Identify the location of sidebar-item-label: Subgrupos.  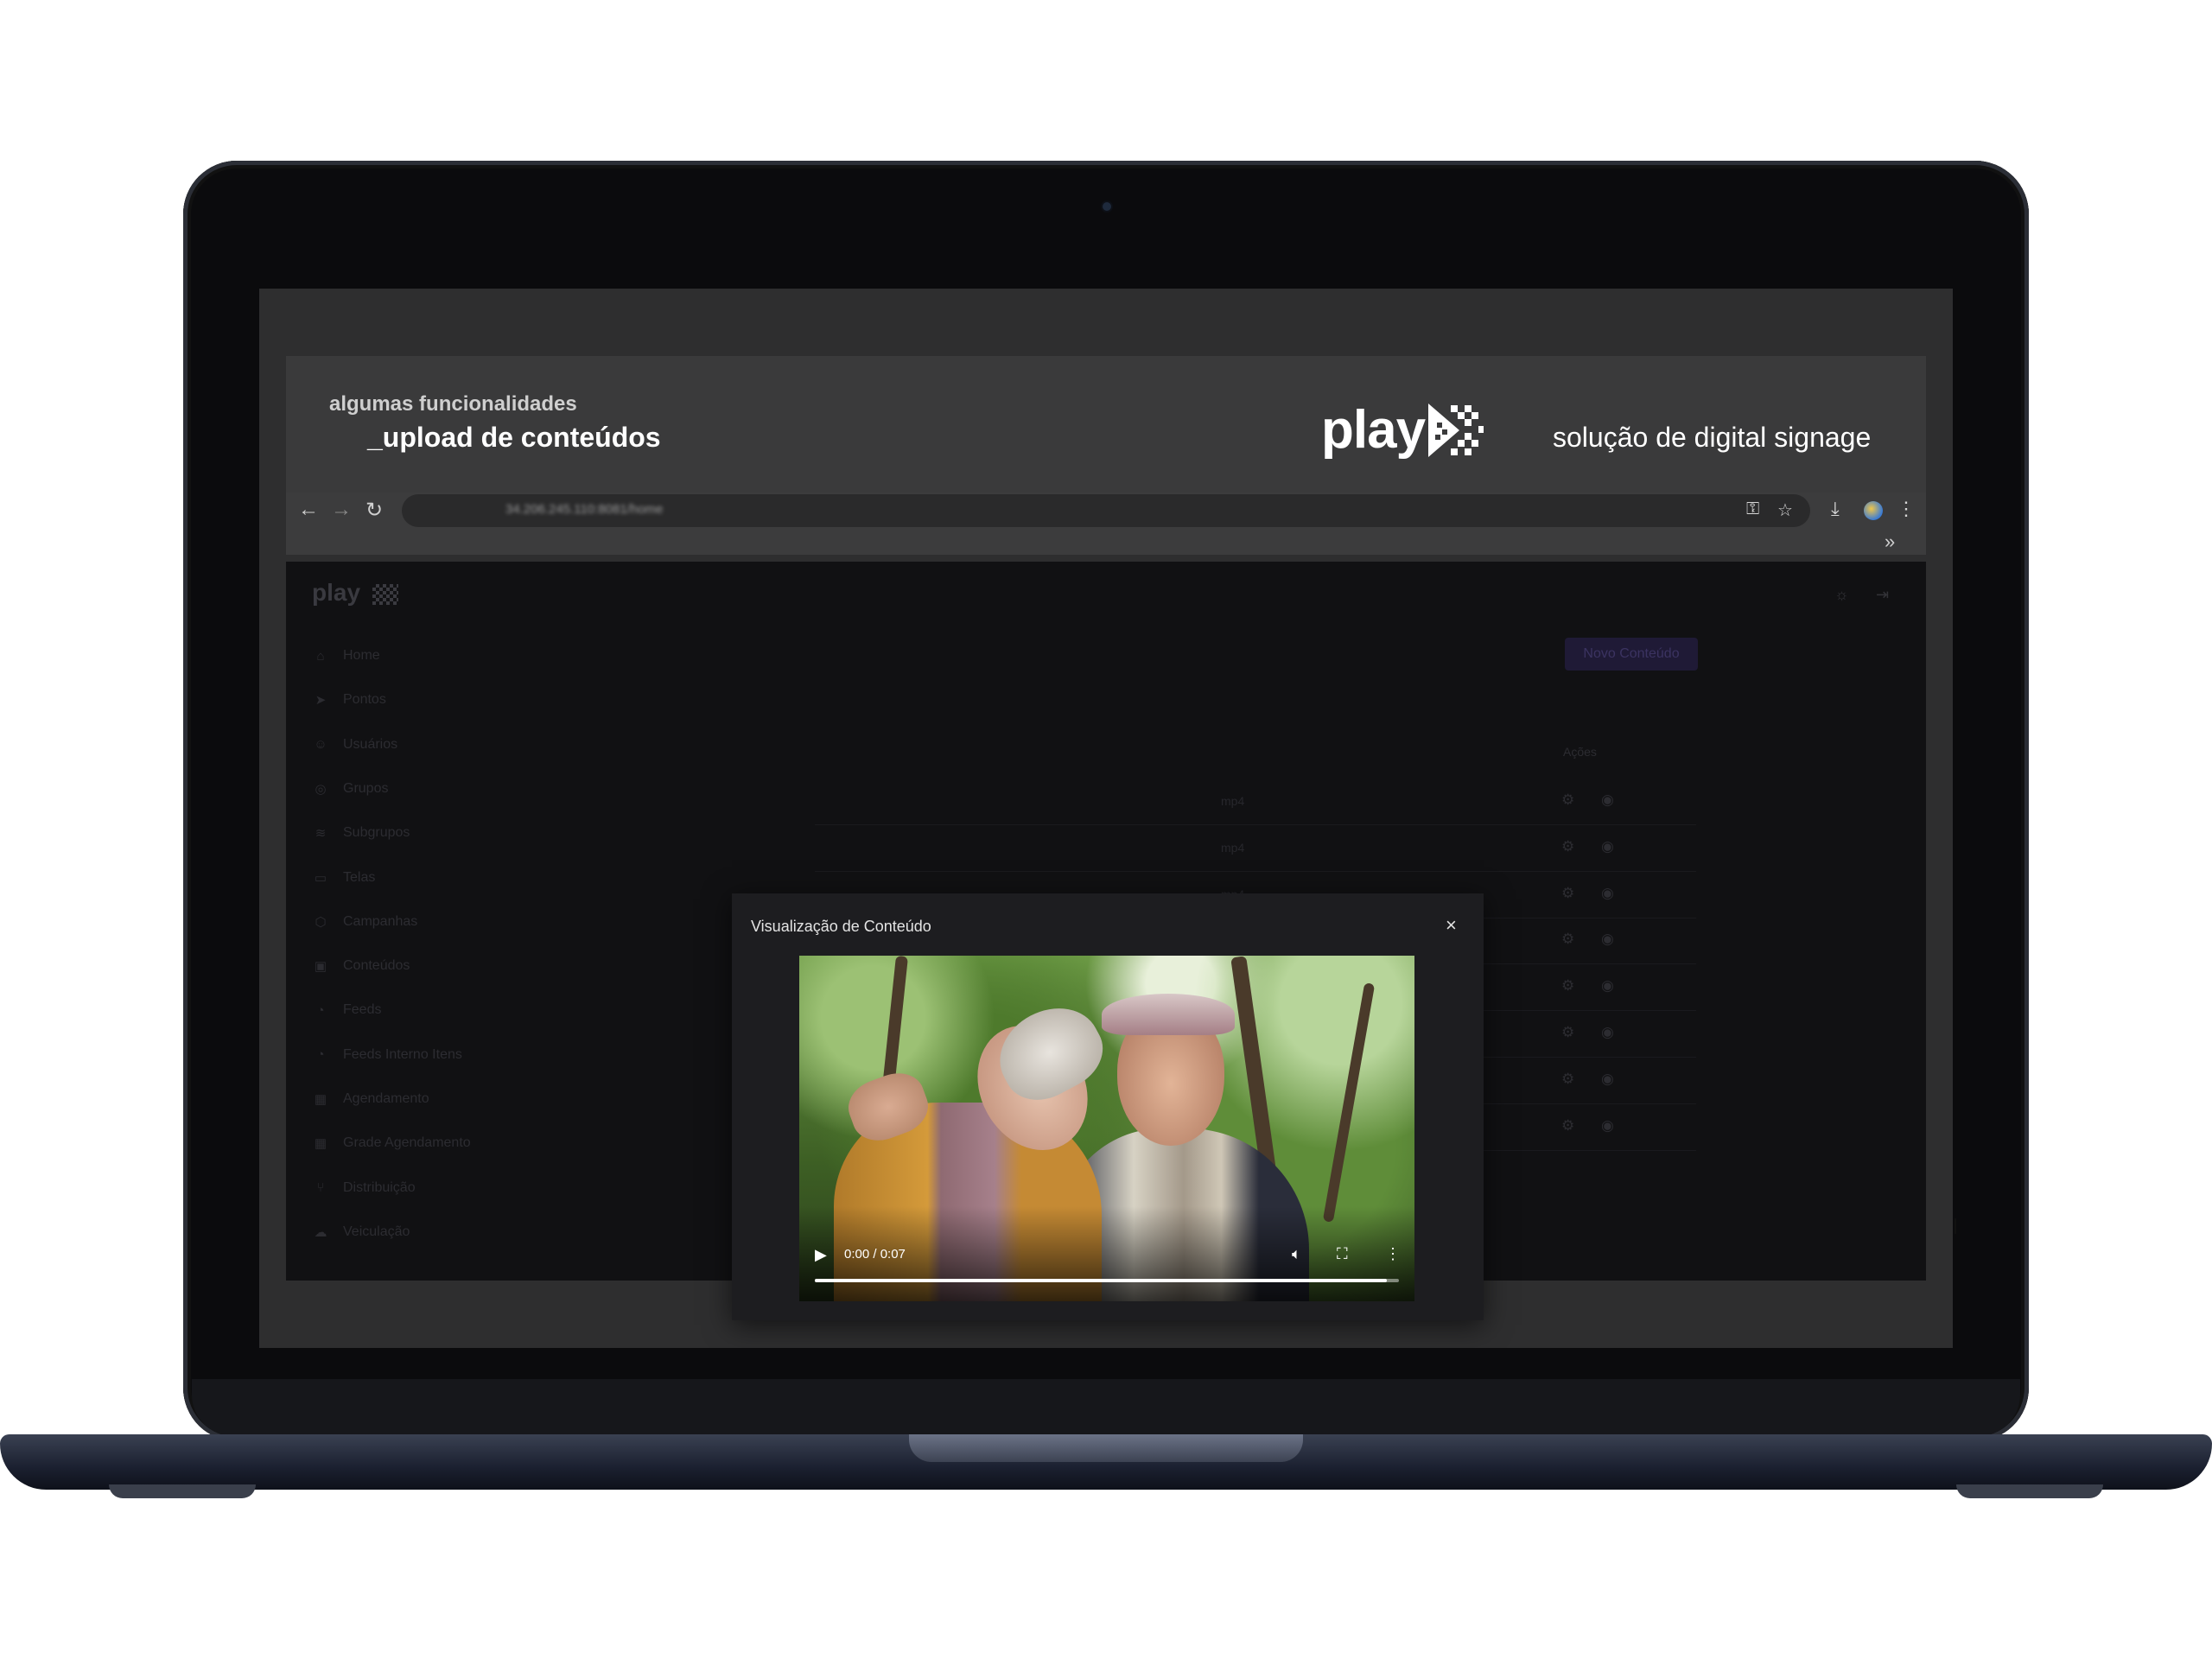
(376, 833).